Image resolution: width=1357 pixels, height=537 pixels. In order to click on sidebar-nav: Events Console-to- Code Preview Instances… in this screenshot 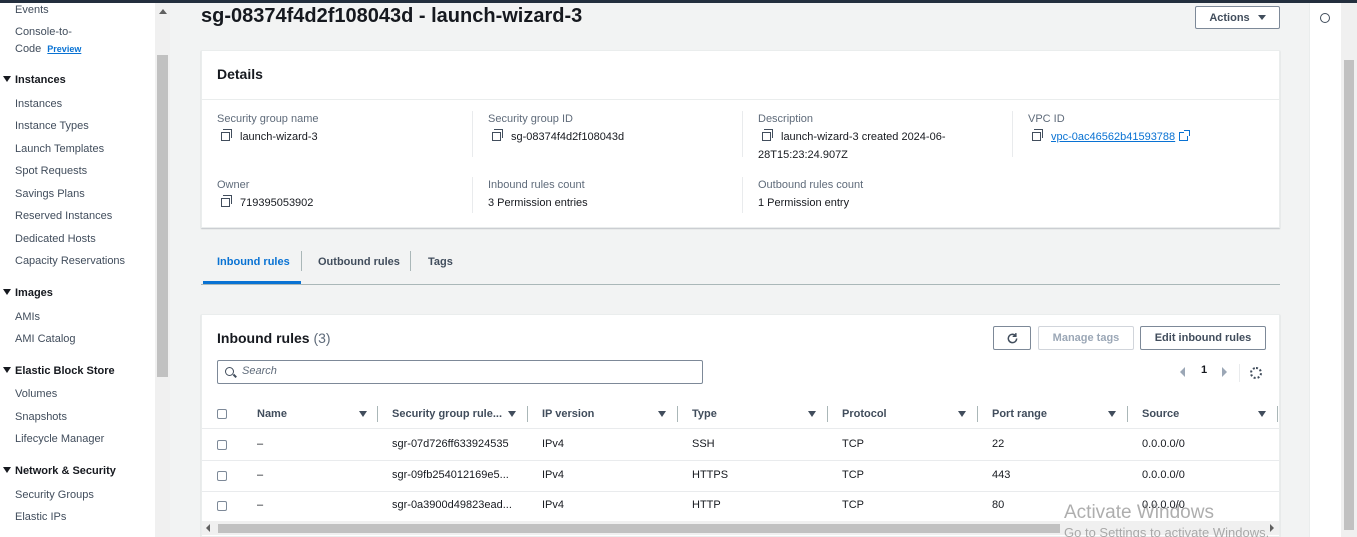, I will do `click(85, 270)`.